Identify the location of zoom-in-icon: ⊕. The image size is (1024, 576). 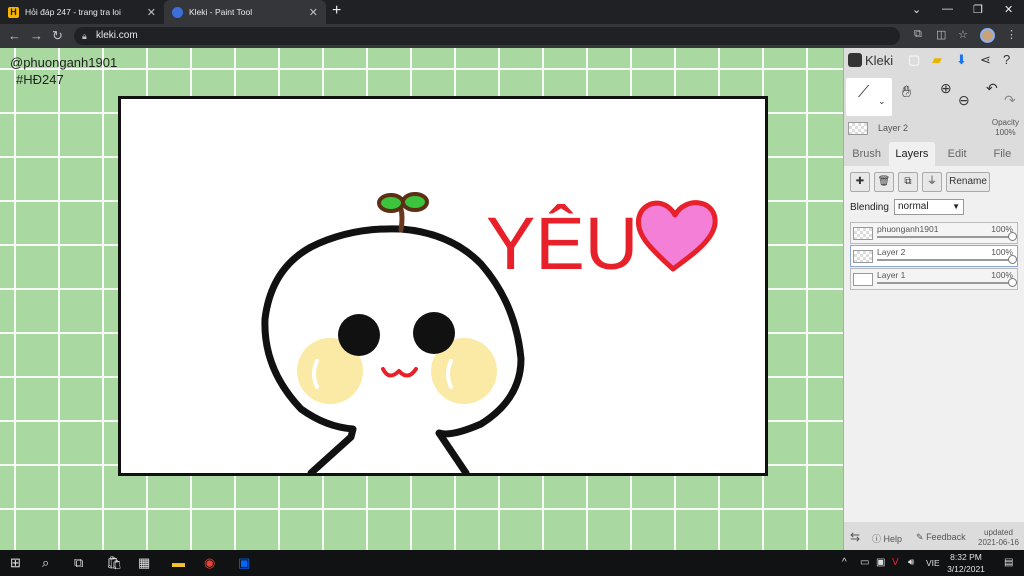
(946, 88).